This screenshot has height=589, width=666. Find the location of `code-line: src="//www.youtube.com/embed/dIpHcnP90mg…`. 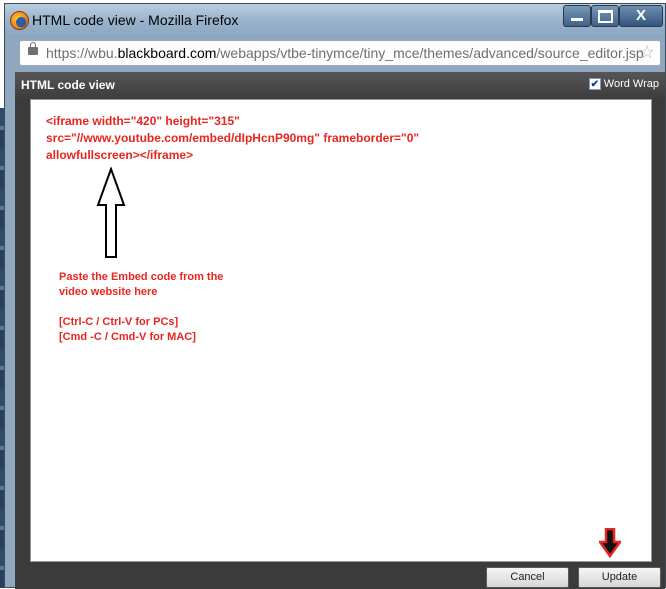

code-line: src="//www.youtube.com/embed/dIpHcnP90mg… is located at coordinates (233, 138).